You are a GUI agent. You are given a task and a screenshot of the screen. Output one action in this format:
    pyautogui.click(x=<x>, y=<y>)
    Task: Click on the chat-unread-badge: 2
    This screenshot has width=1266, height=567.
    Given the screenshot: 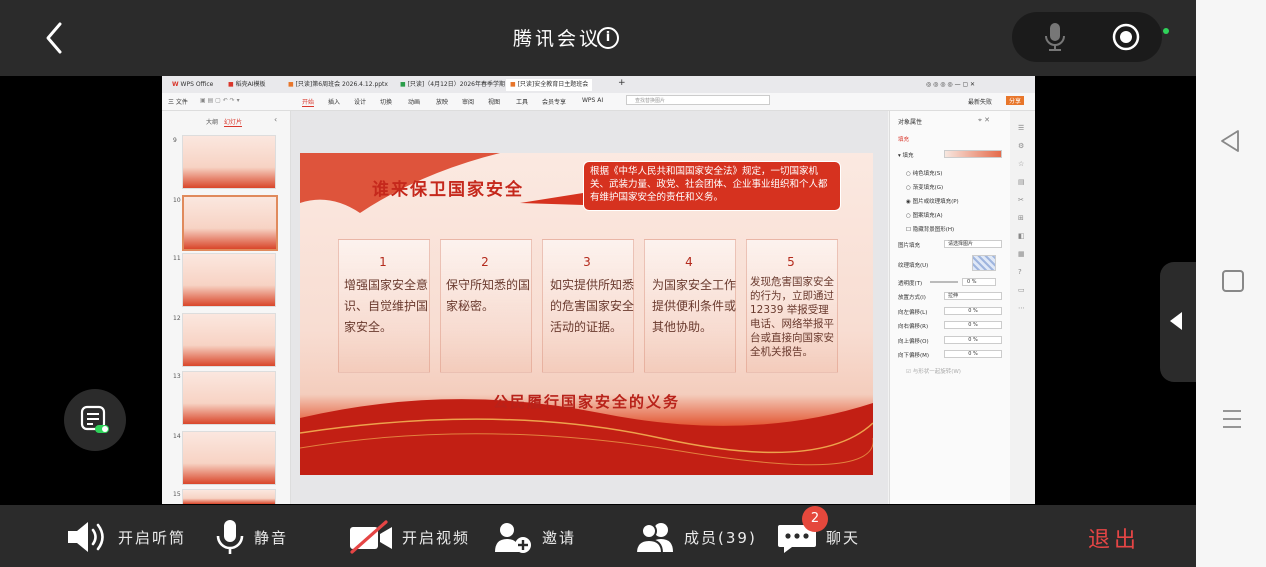 What is the action you would take?
    pyautogui.click(x=815, y=519)
    